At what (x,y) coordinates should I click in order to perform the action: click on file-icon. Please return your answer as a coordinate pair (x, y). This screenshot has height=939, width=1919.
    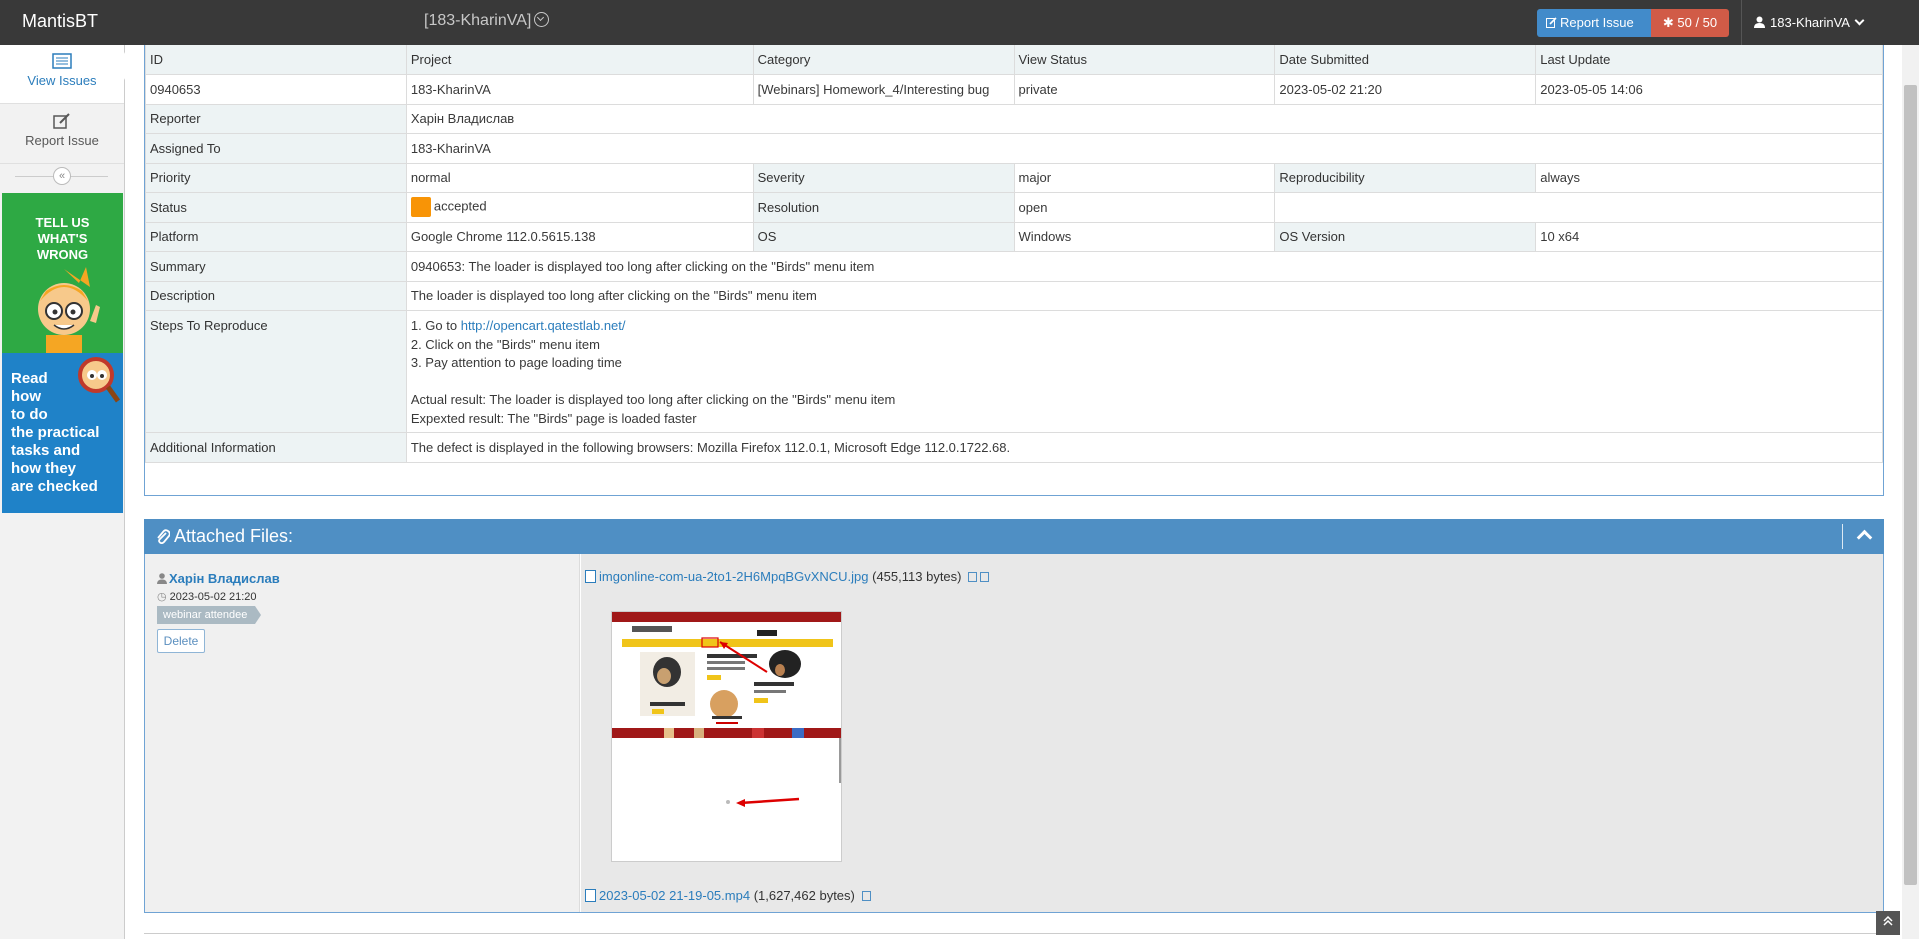
    Looking at the image, I should click on (590, 895).